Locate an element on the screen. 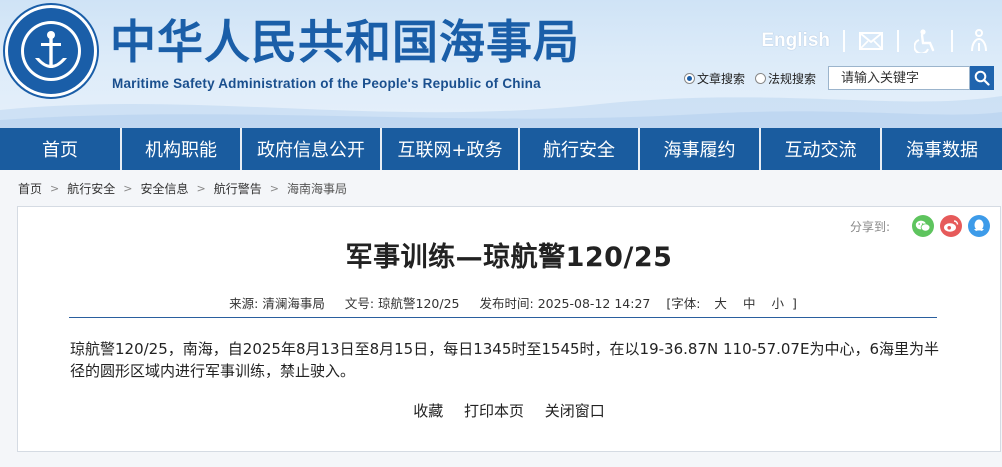  meta-docno-label: 文号: is located at coordinates (359, 303).